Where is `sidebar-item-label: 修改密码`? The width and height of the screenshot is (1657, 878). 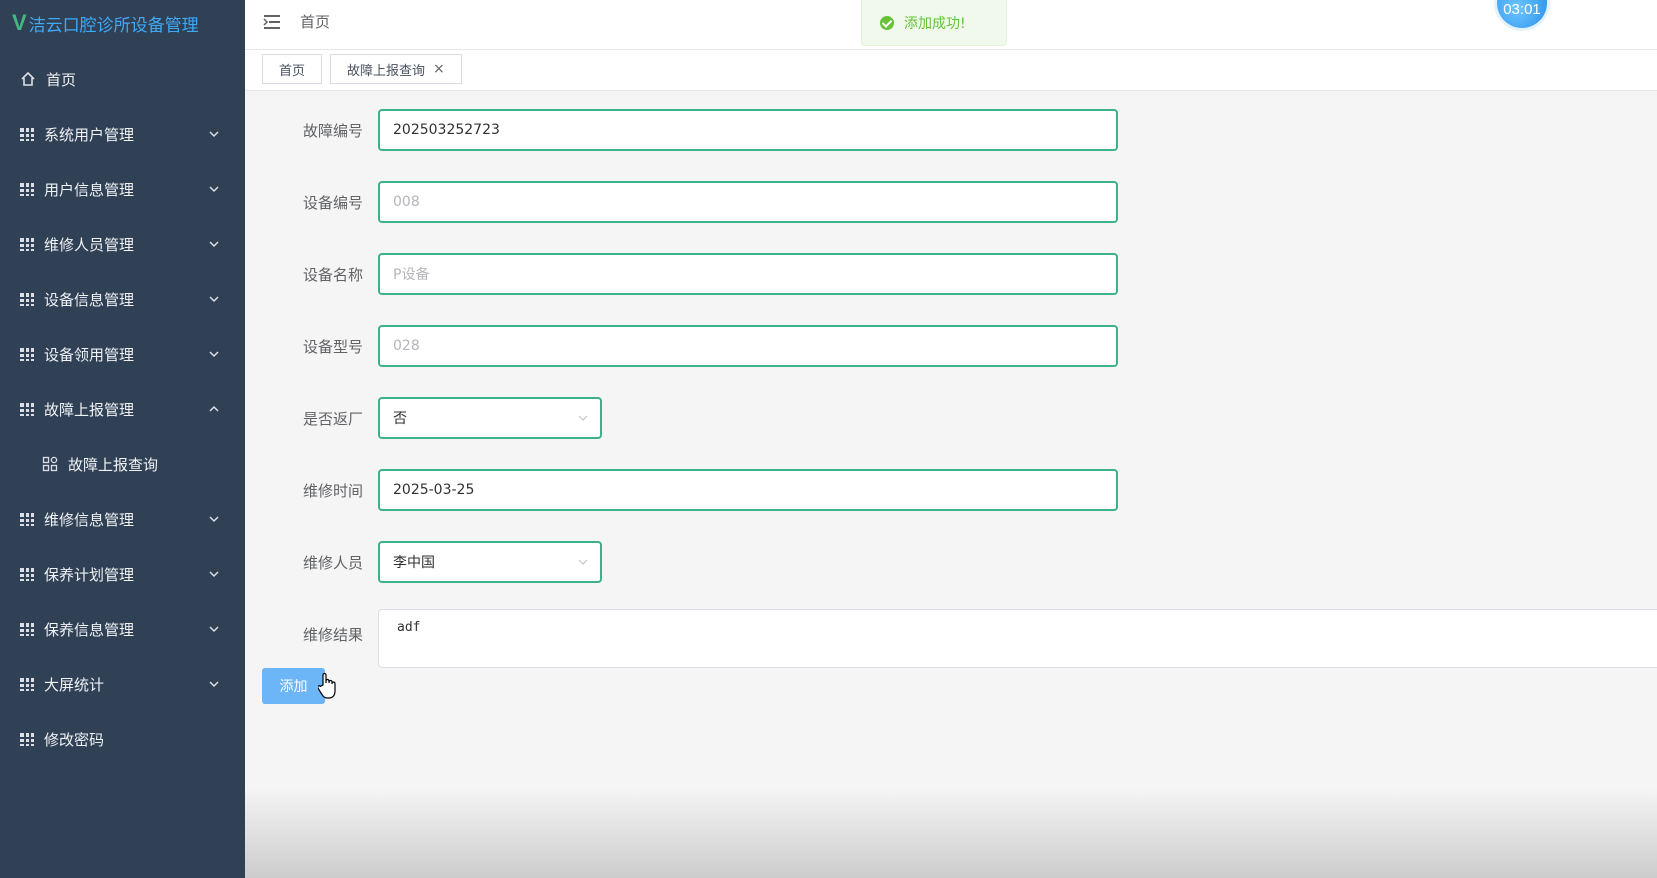 sidebar-item-label: 修改密码 is located at coordinates (74, 739).